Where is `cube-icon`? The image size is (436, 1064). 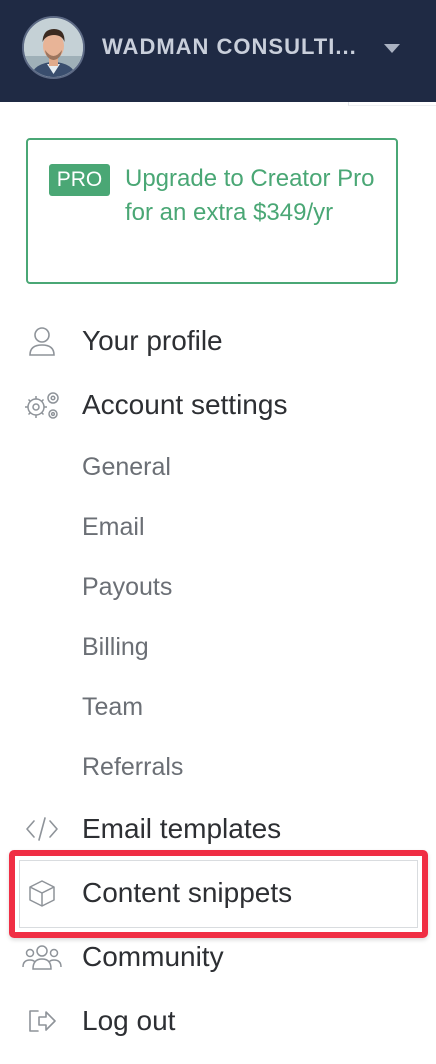
cube-icon is located at coordinates (42, 893).